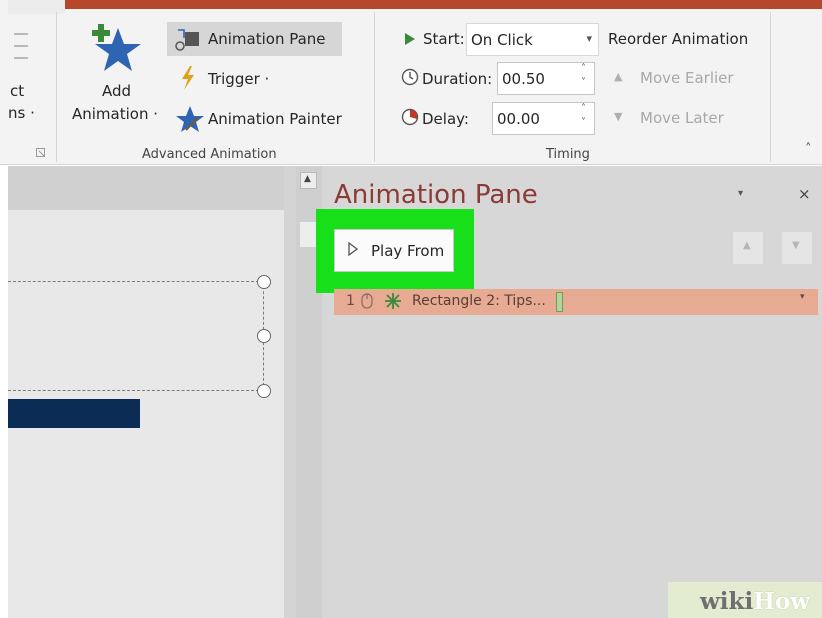 This screenshot has width=822, height=618. Describe the element at coordinates (727, 601) in the screenshot. I see `watermark-part1: wiki` at that location.